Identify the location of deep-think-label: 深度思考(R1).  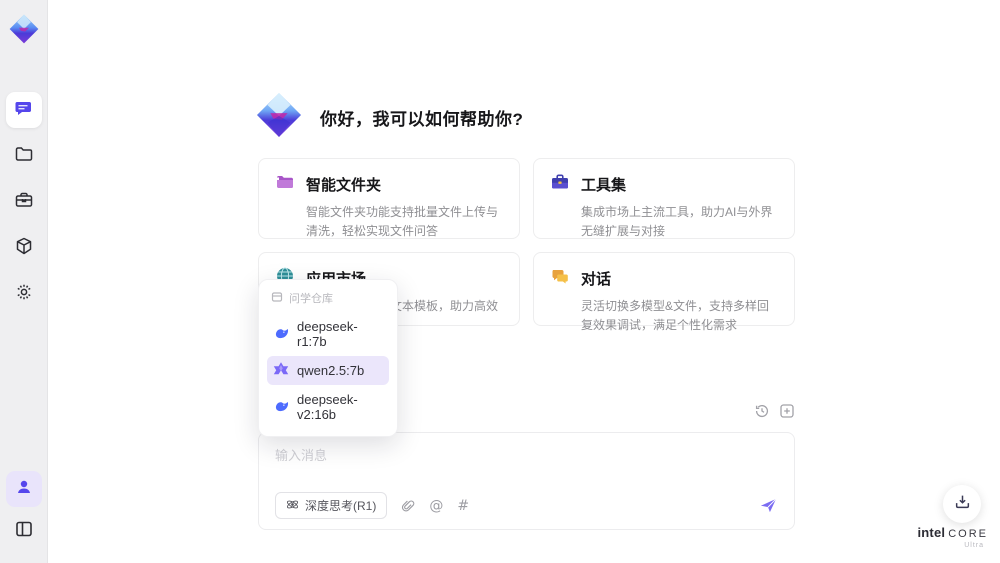
(341, 506).